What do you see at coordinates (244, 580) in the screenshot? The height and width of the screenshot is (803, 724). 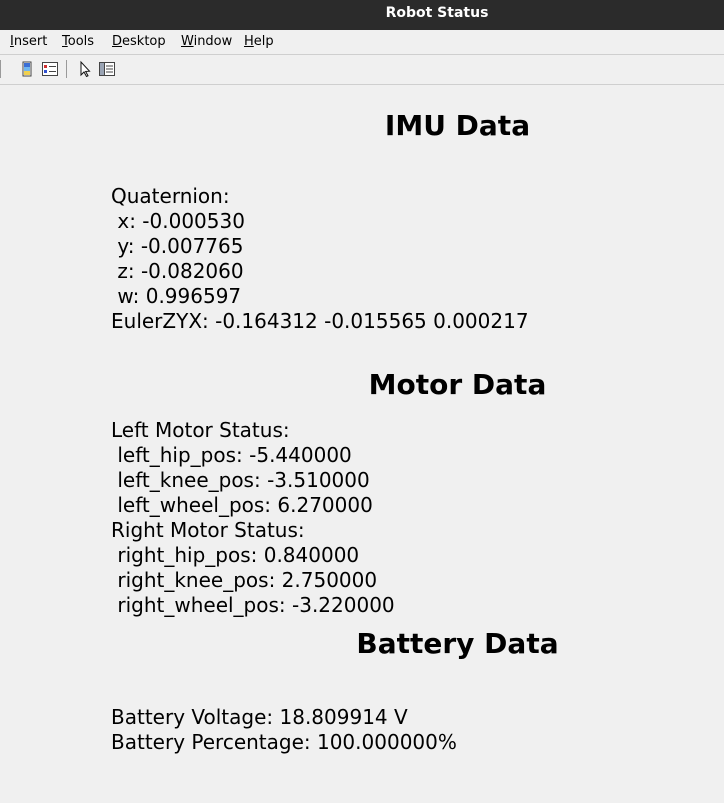 I see `right-knee-pos: right_knee_pos: 2.750000` at bounding box center [244, 580].